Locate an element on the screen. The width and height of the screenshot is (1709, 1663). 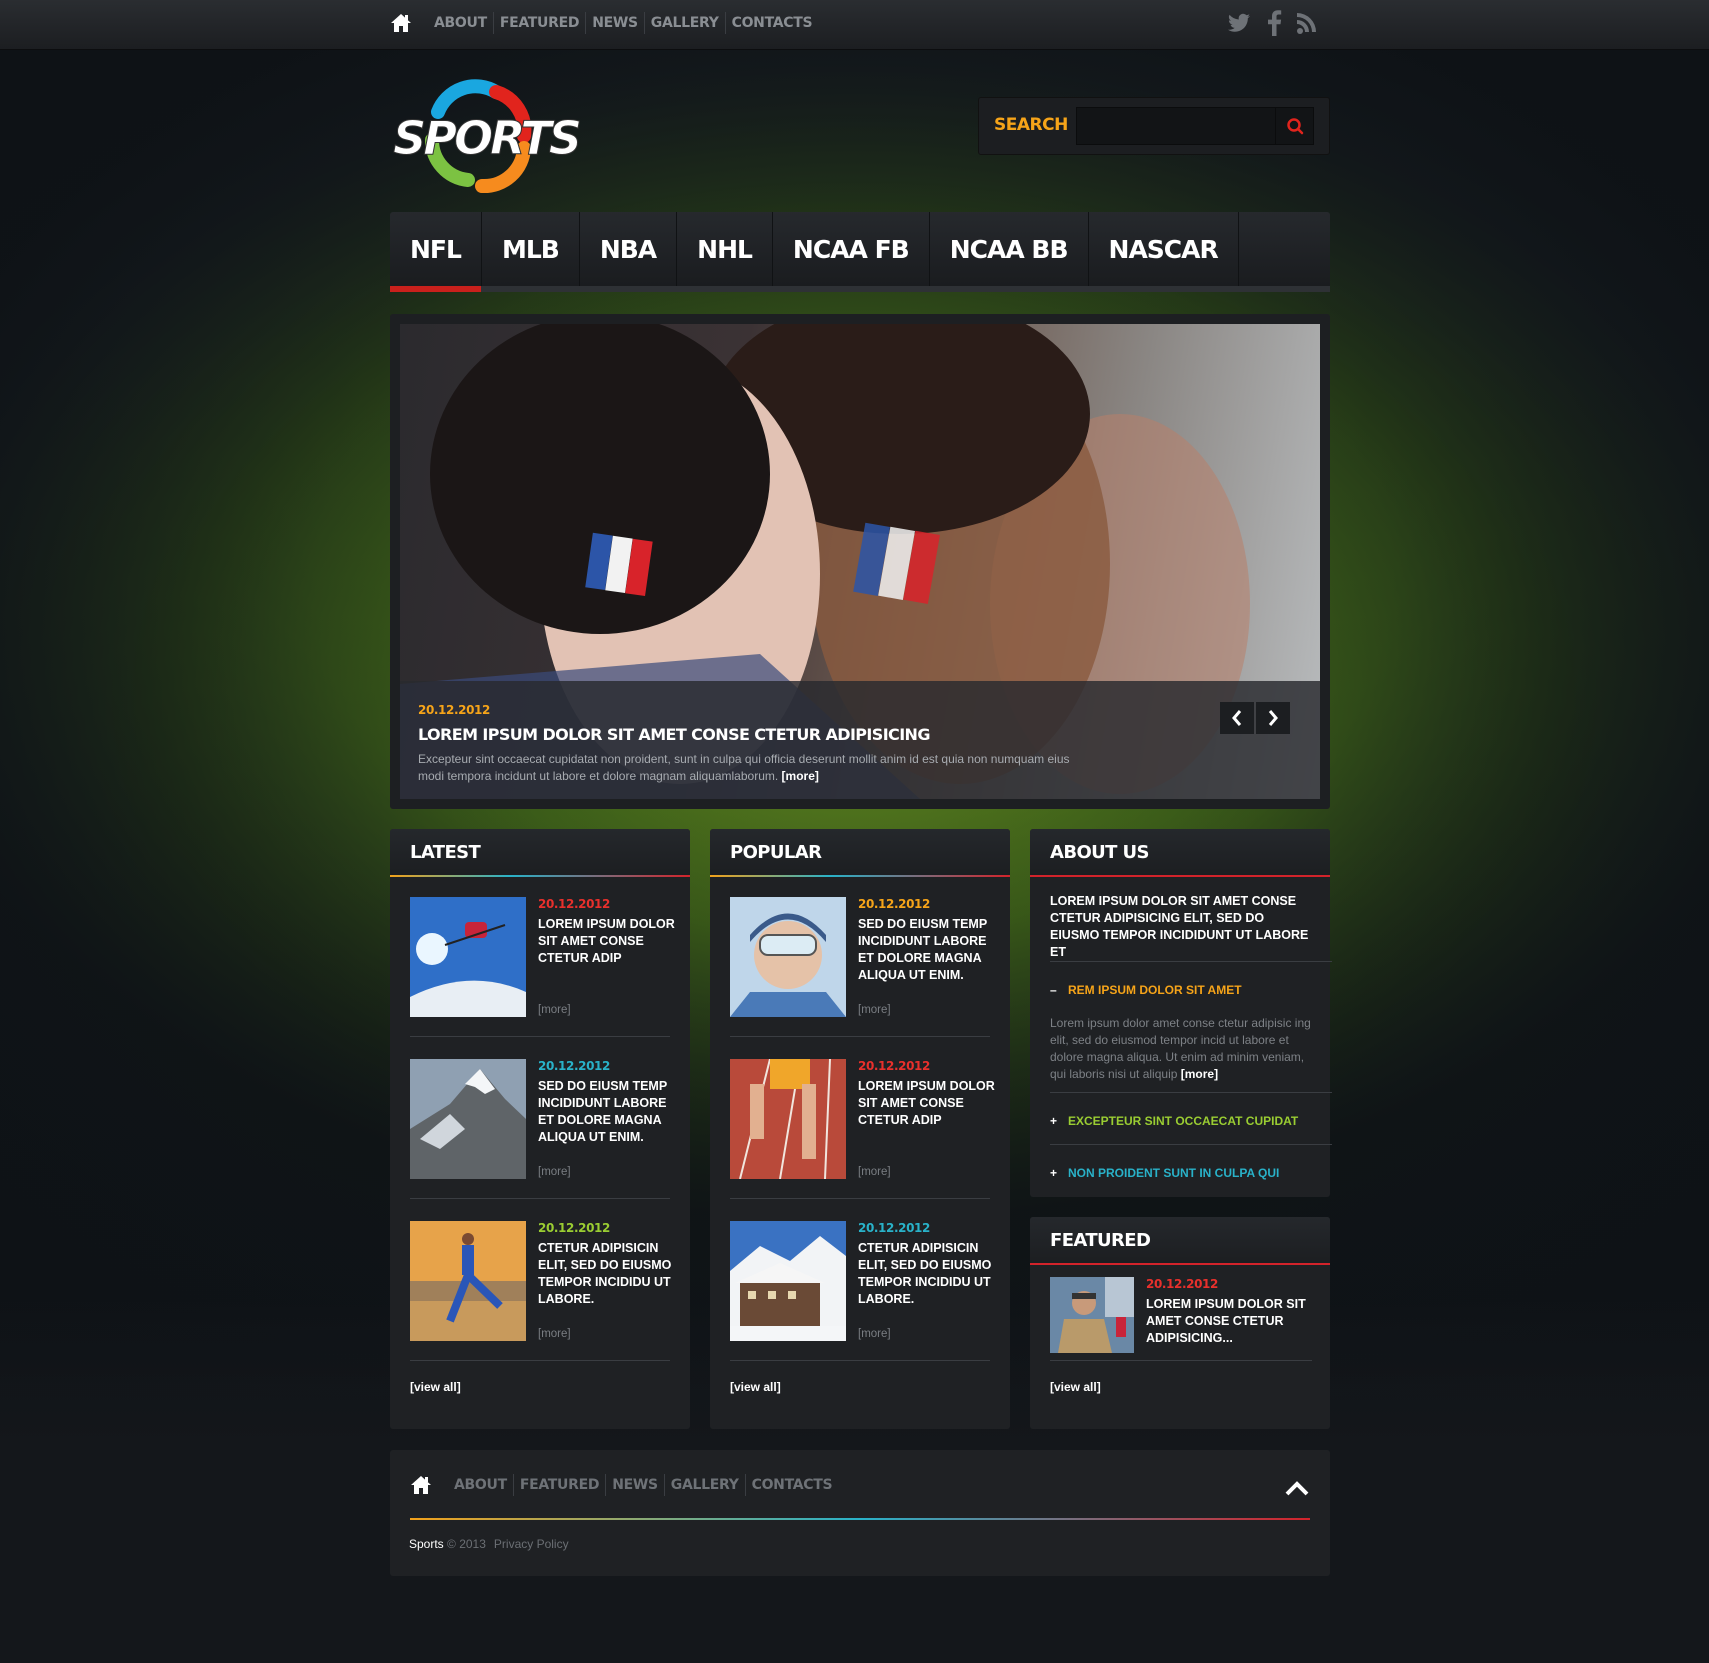
top-nav-featured: FEATURED is located at coordinates (538, 23).